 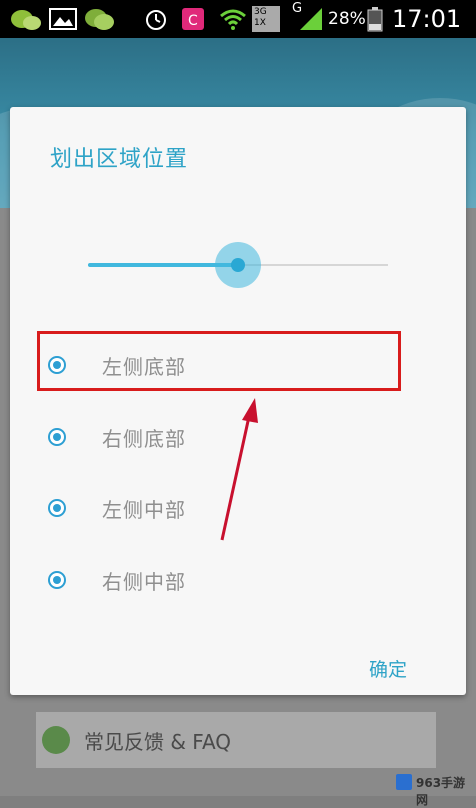 I want to click on option-right-middle: 右侧中部, so click(x=238, y=582).